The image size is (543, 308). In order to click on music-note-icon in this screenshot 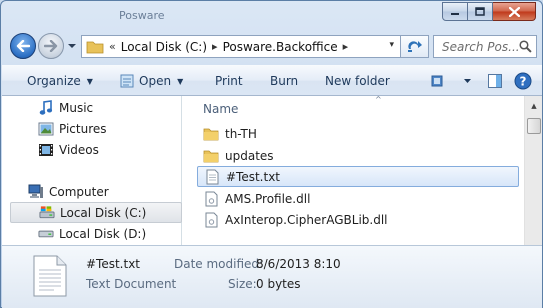, I will do `click(46, 107)`.